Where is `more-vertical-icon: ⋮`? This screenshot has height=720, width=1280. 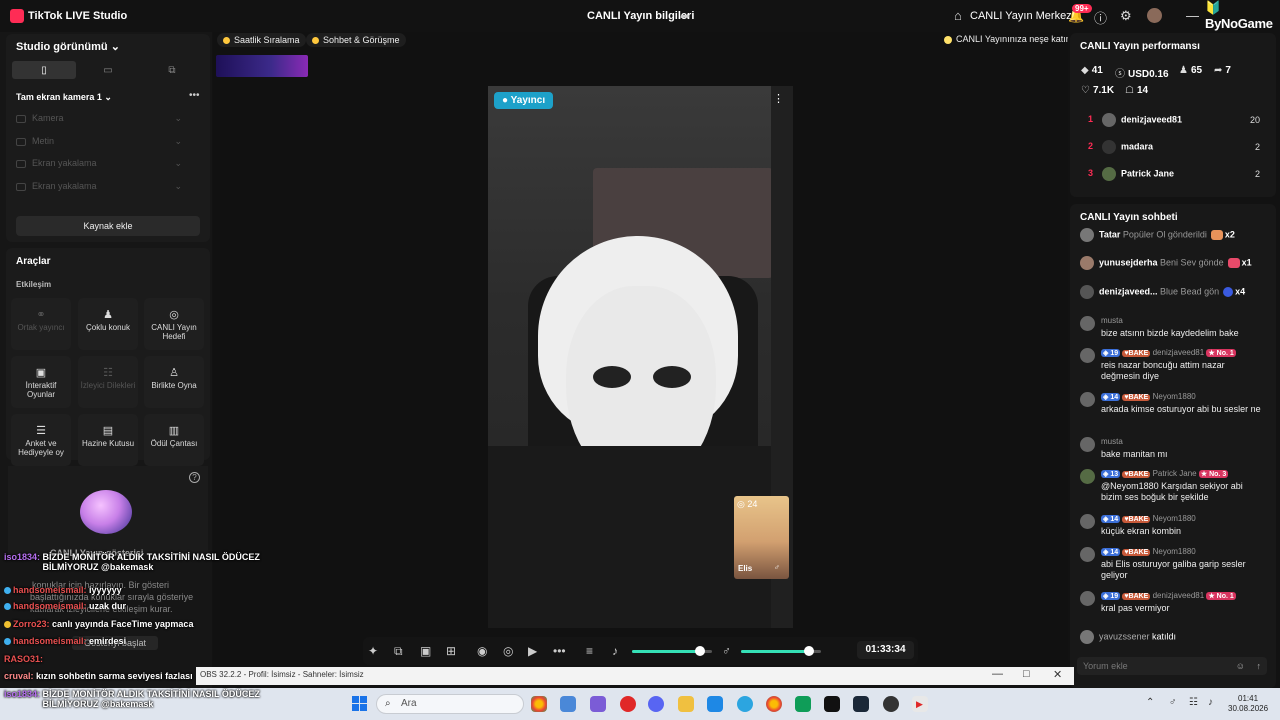
more-vertical-icon: ⋮ is located at coordinates (778, 98).